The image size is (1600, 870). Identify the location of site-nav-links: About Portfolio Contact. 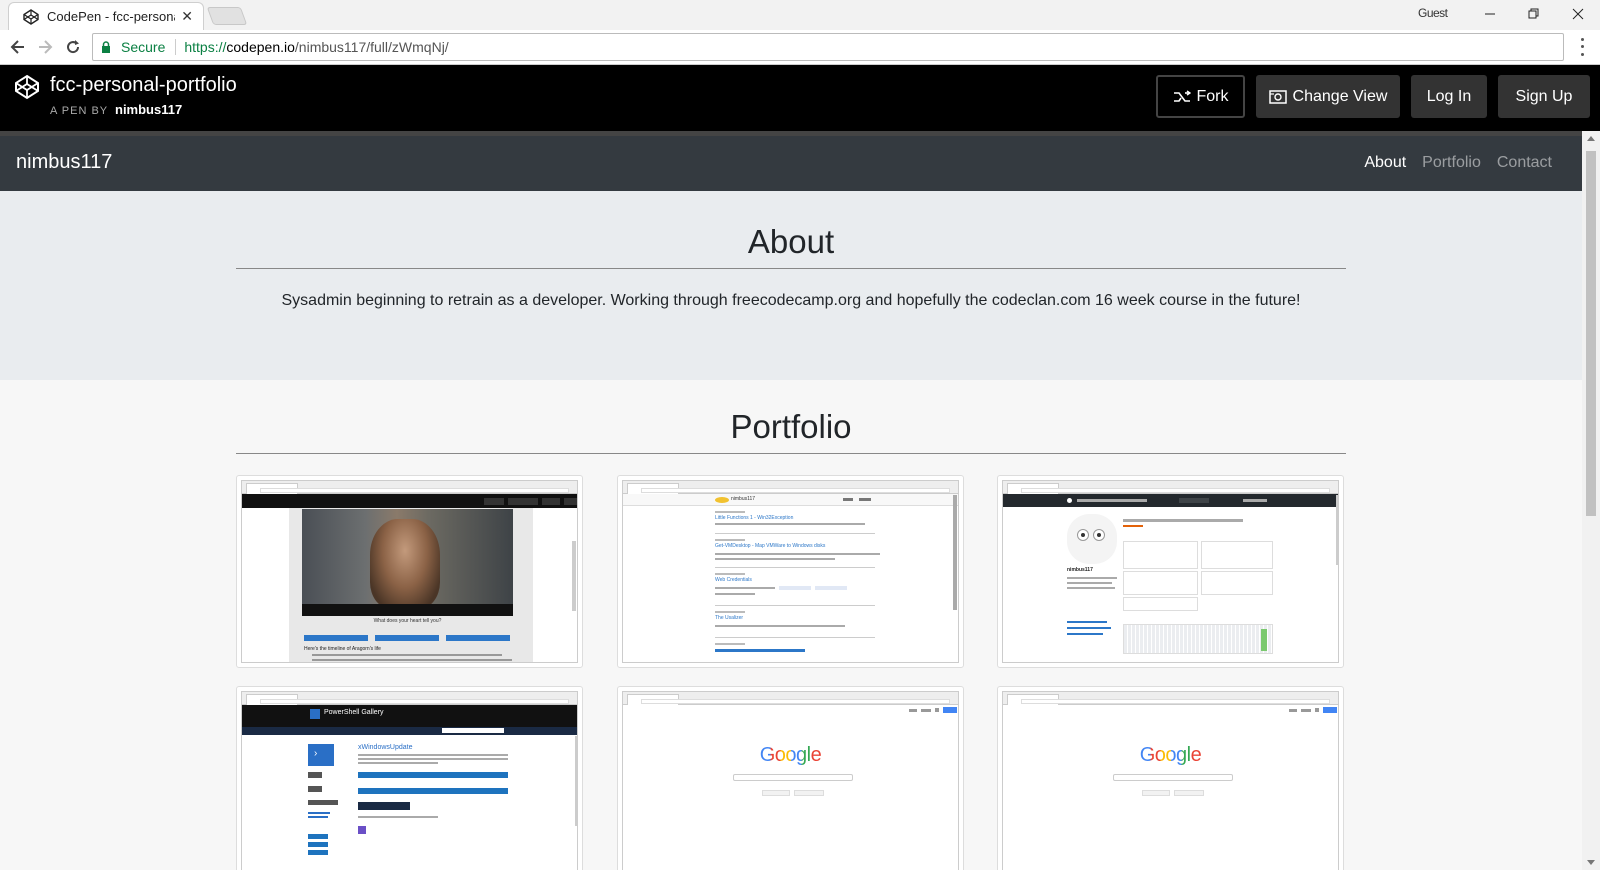
(1458, 163).